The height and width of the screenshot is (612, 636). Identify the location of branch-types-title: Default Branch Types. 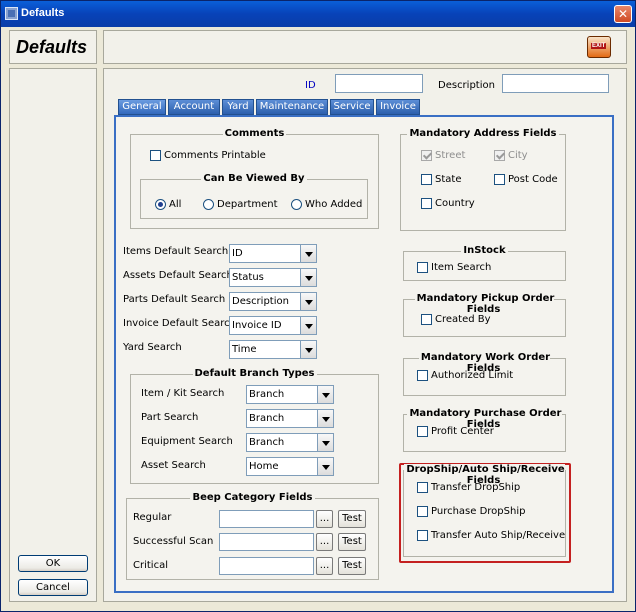
(254, 373).